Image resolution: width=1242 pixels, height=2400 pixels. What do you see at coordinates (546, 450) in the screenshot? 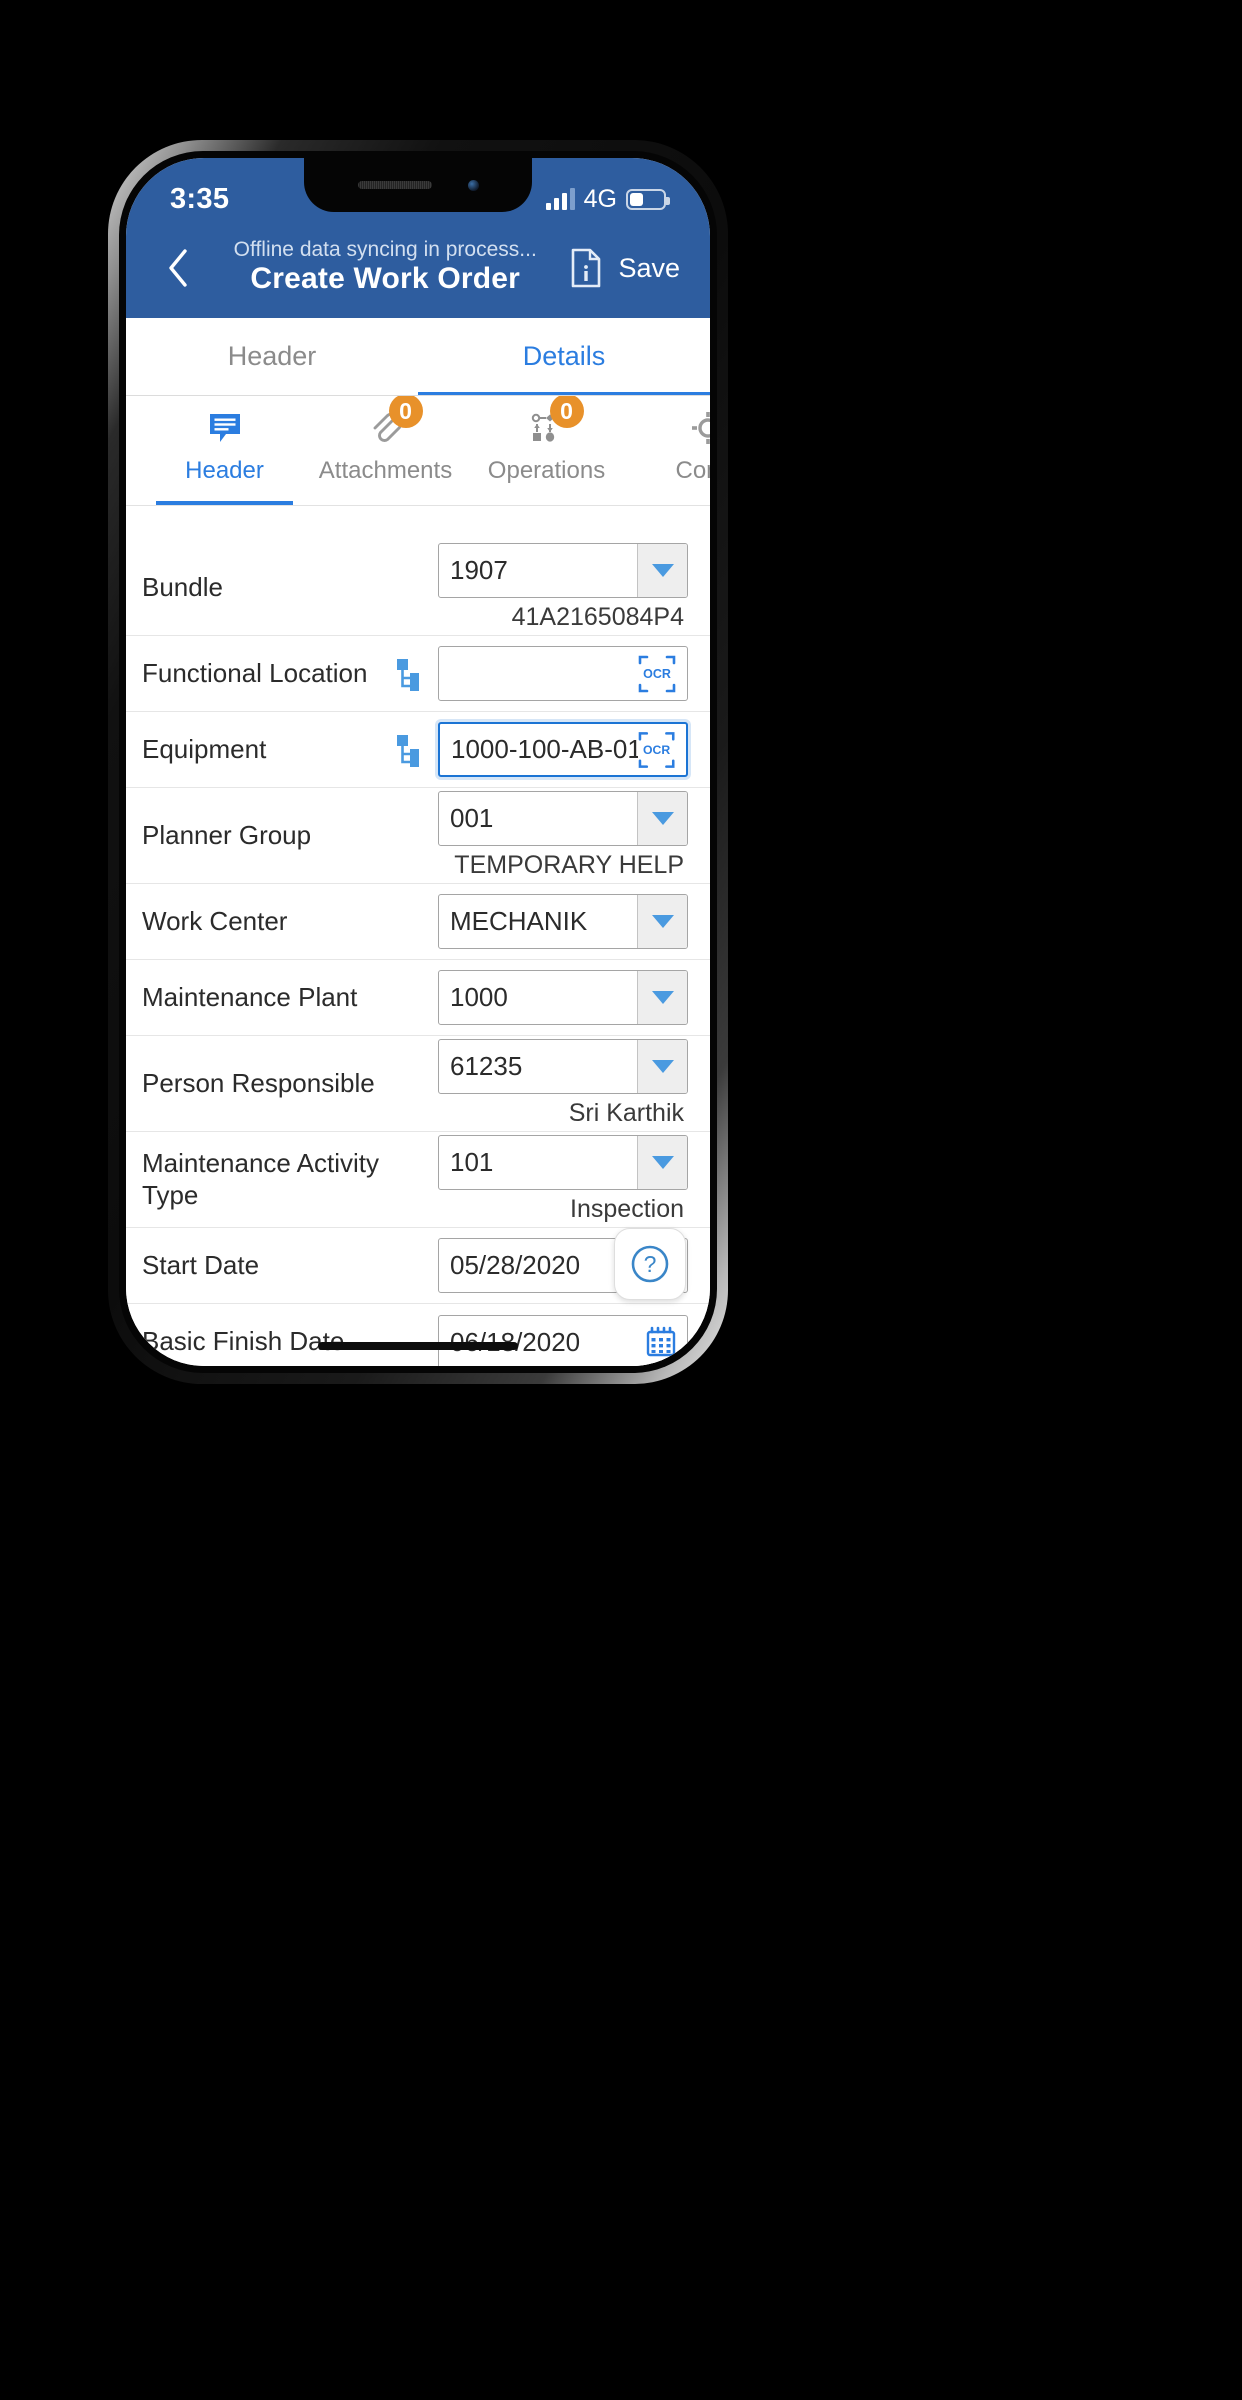
I see `section-tab-operations: 0 Operations` at bounding box center [546, 450].